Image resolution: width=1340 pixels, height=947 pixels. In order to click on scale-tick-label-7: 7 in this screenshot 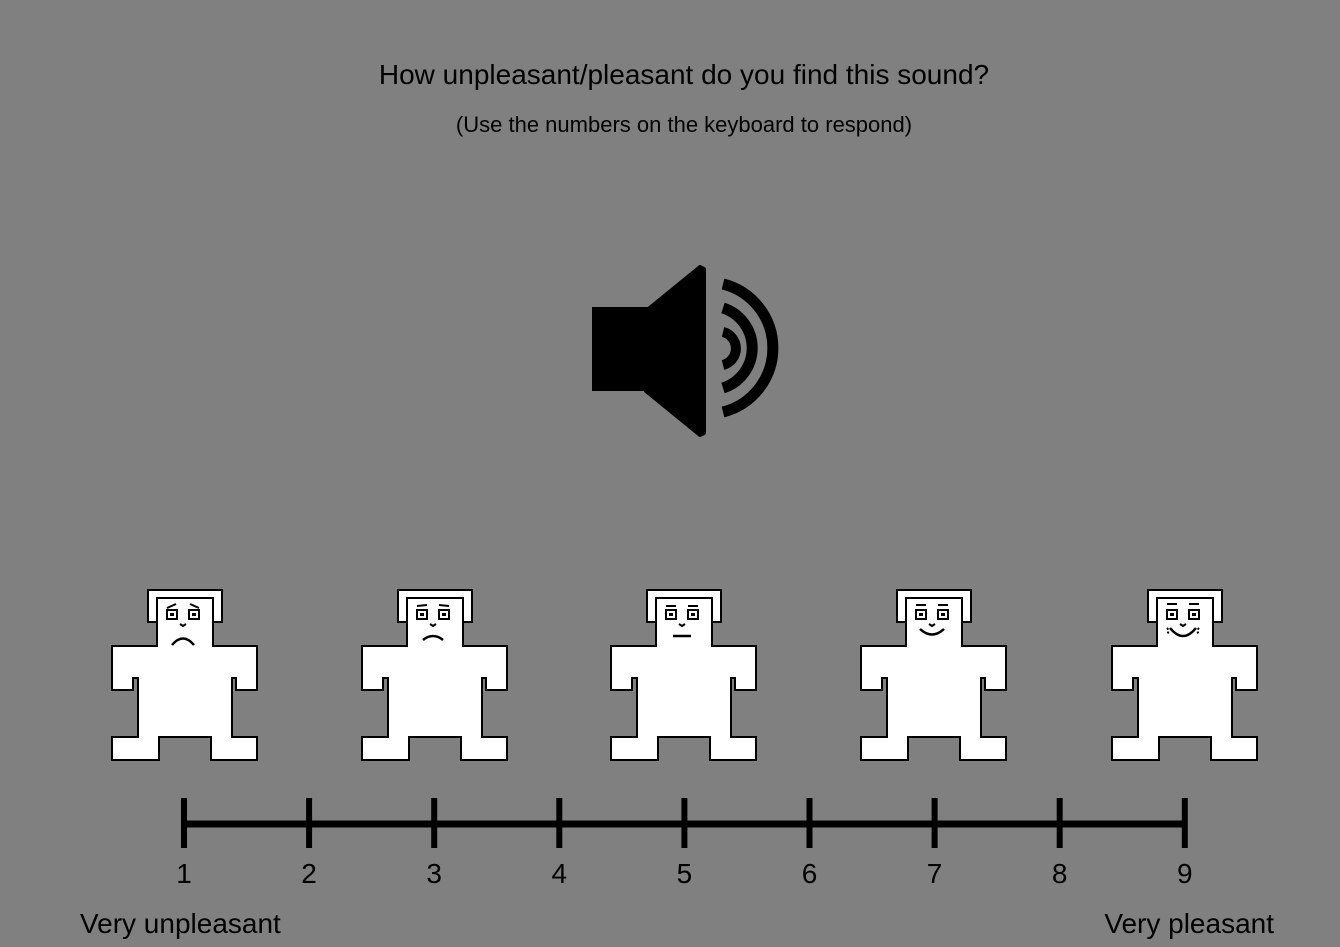, I will do `click(934, 873)`.